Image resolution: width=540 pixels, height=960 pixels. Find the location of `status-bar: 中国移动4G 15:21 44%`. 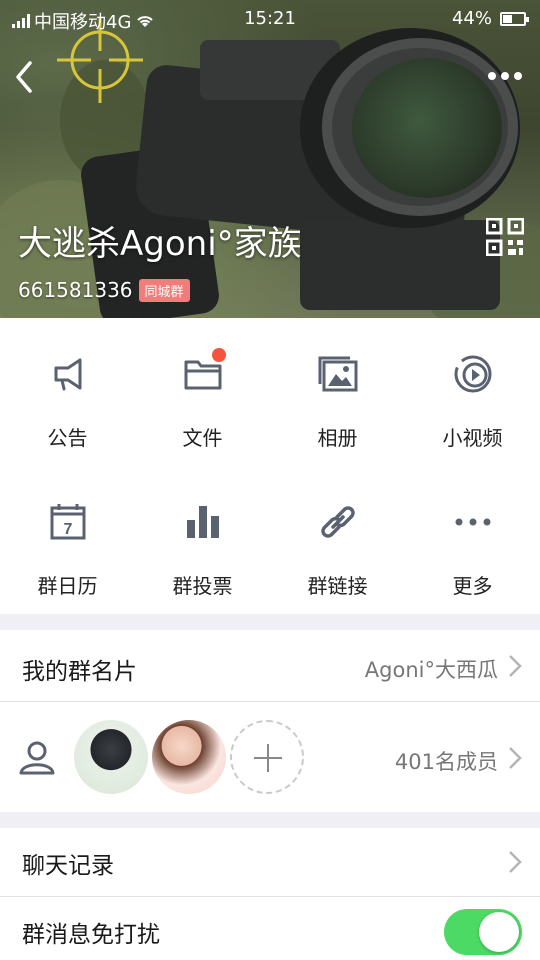

status-bar: 中国移动4G 15:21 44% is located at coordinates (270, 18).